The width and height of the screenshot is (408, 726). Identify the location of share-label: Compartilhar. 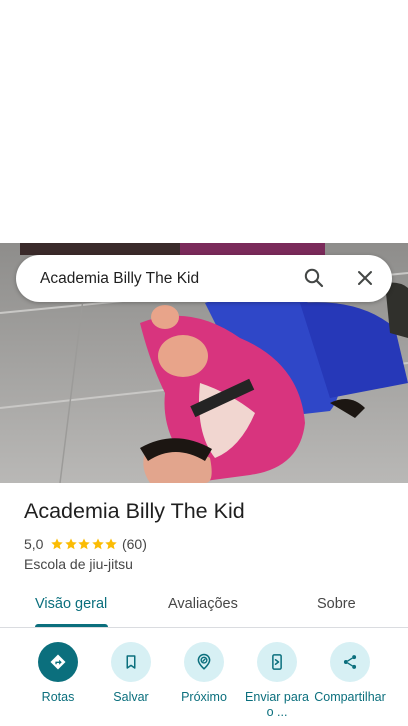
(350, 697).